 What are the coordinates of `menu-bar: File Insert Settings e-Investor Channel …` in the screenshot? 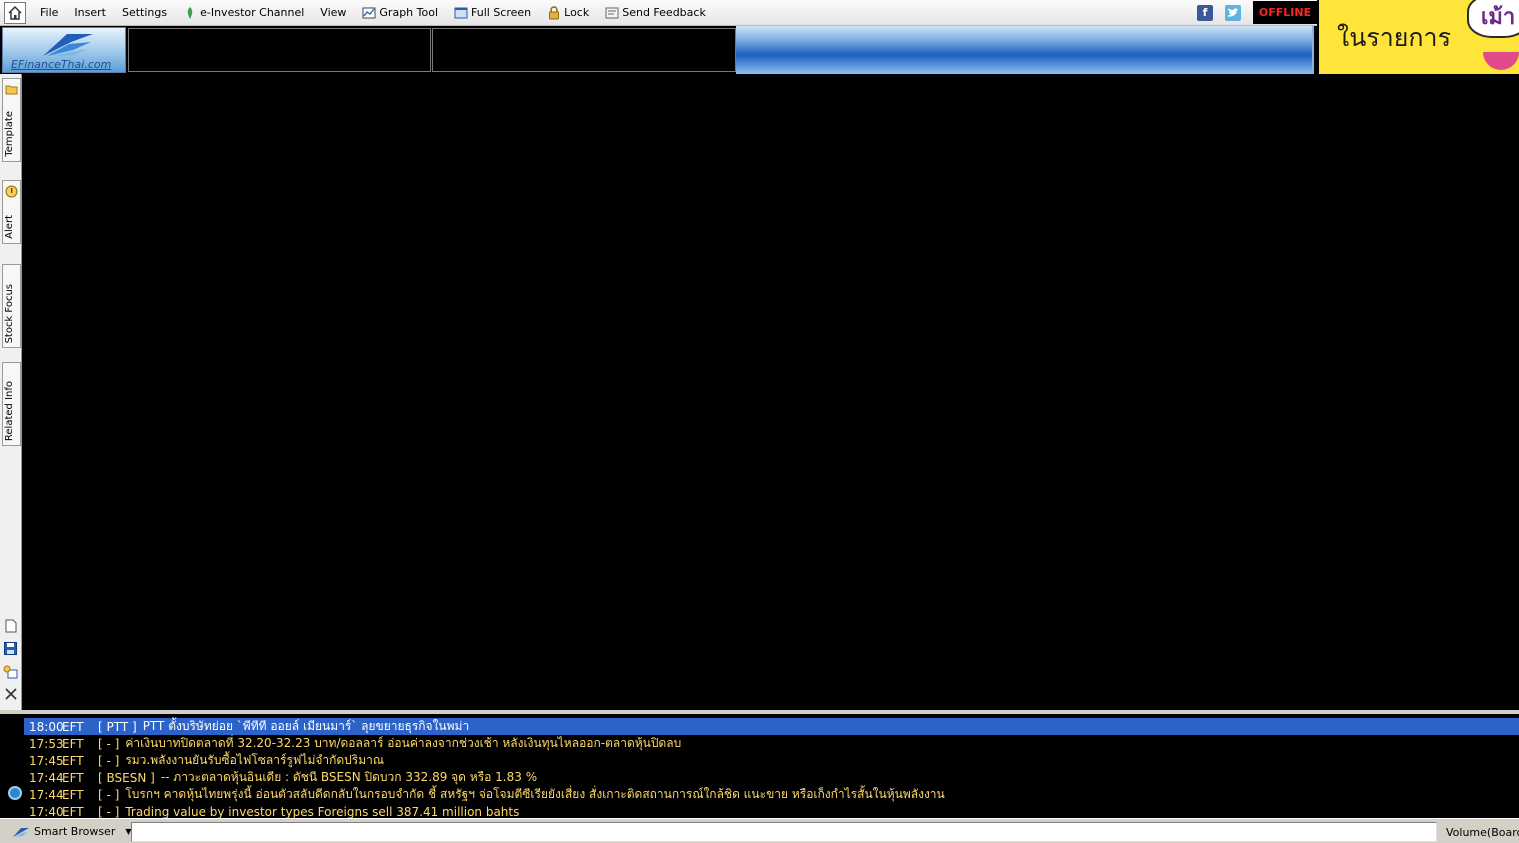 It's located at (658, 13).